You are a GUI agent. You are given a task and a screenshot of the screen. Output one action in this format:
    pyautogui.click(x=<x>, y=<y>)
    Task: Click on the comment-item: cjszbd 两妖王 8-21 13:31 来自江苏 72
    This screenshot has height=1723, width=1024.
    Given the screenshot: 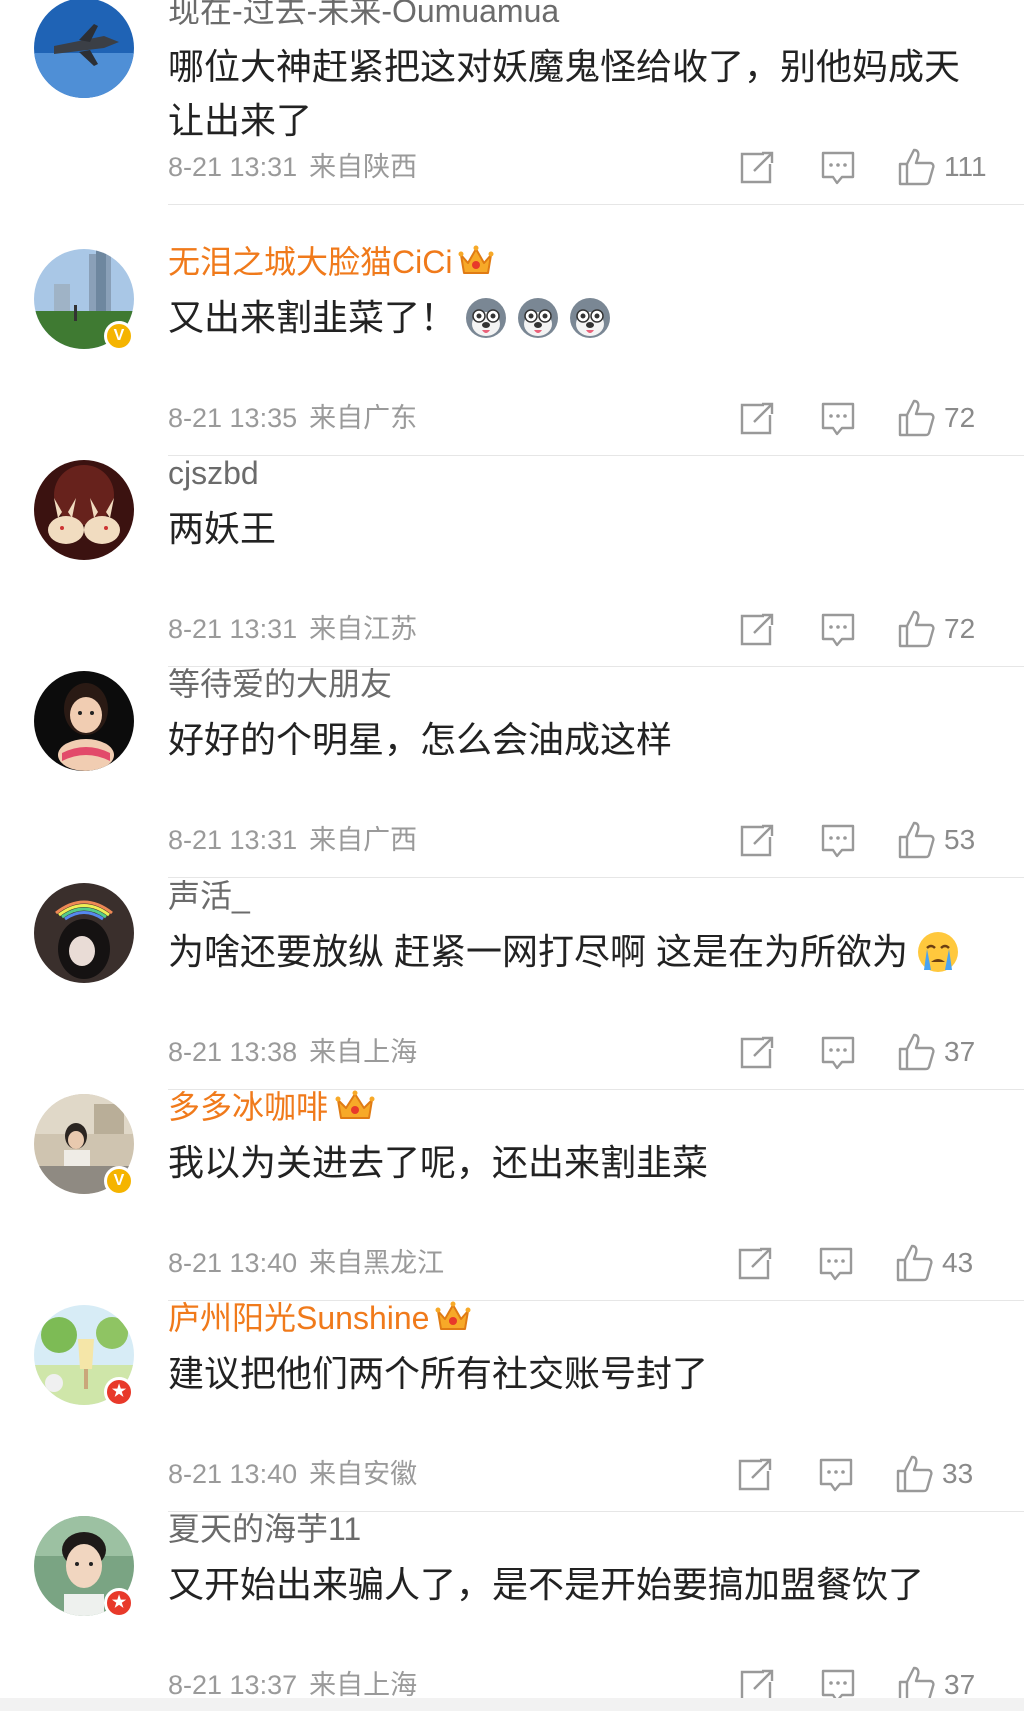 What is the action you would take?
    pyautogui.click(x=512, y=561)
    